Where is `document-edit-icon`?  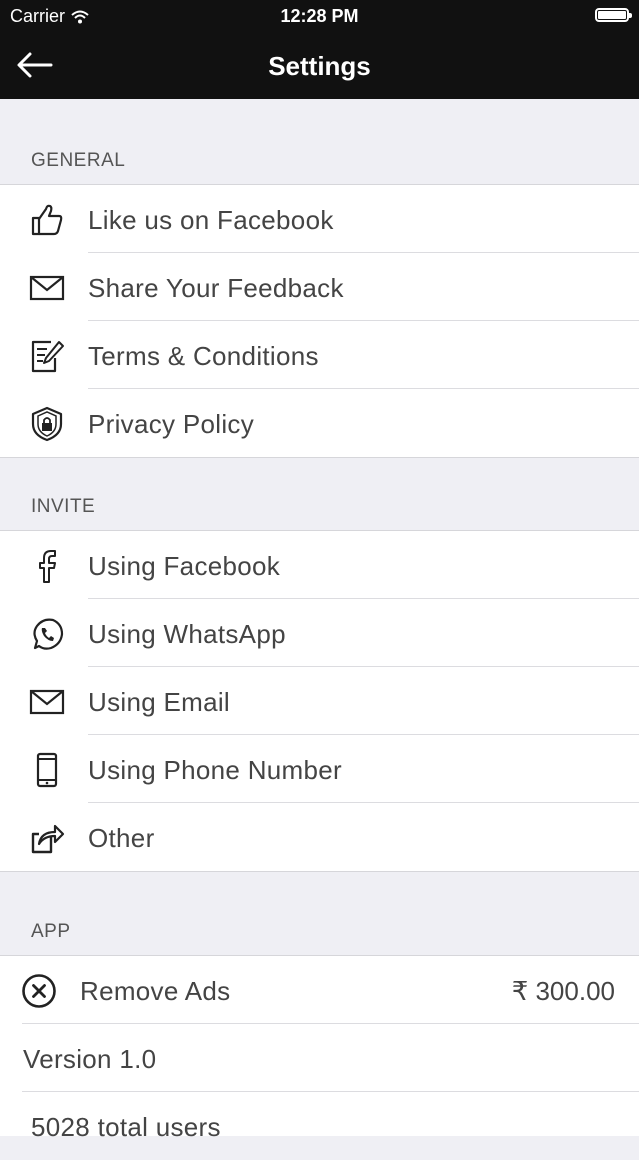 document-edit-icon is located at coordinates (47, 356).